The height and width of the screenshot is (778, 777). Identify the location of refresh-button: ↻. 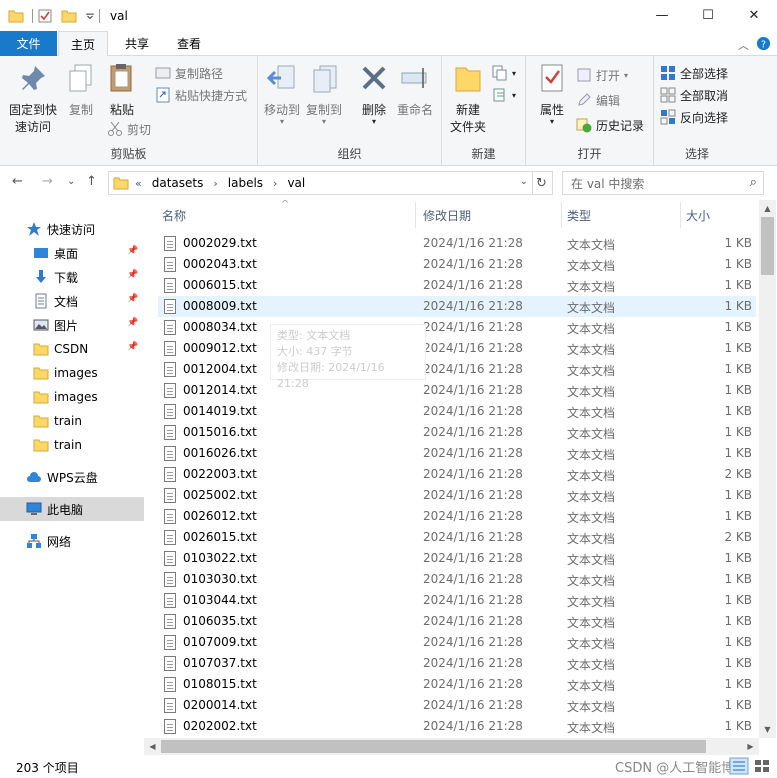
(542, 183).